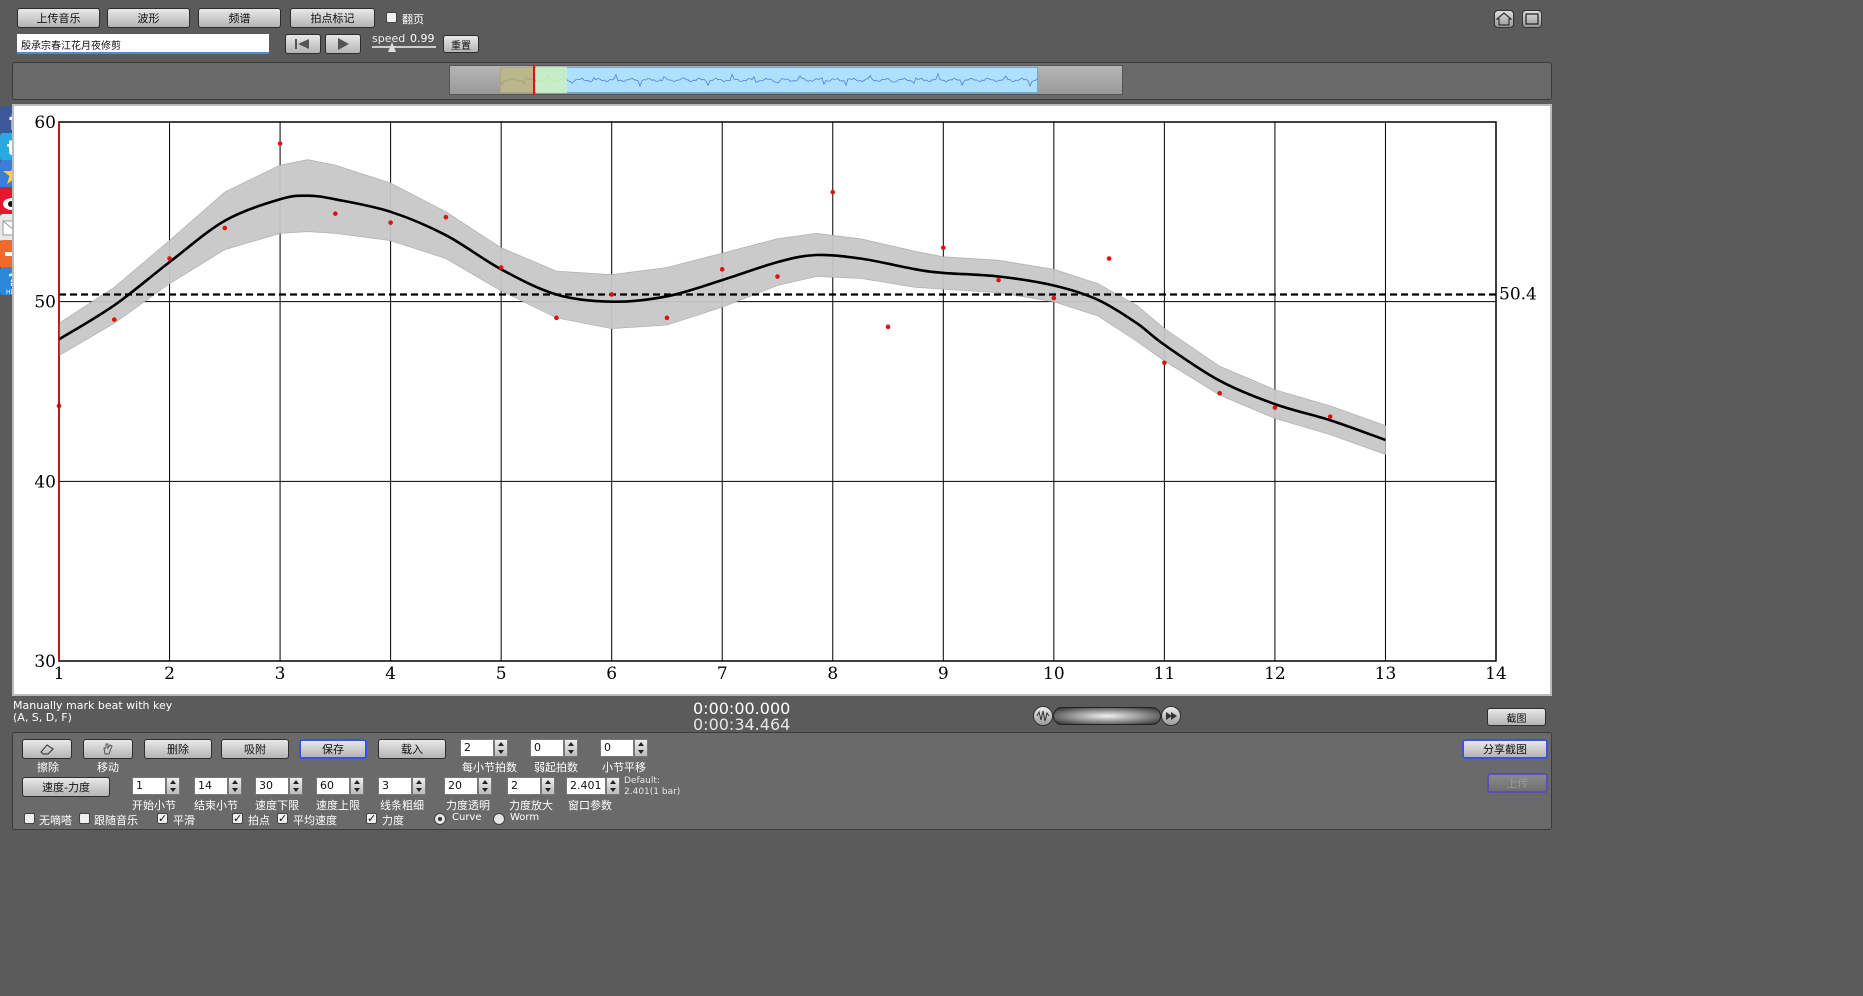 Image resolution: width=1863 pixels, height=996 pixels. I want to click on load-button: 载入, so click(412, 749).